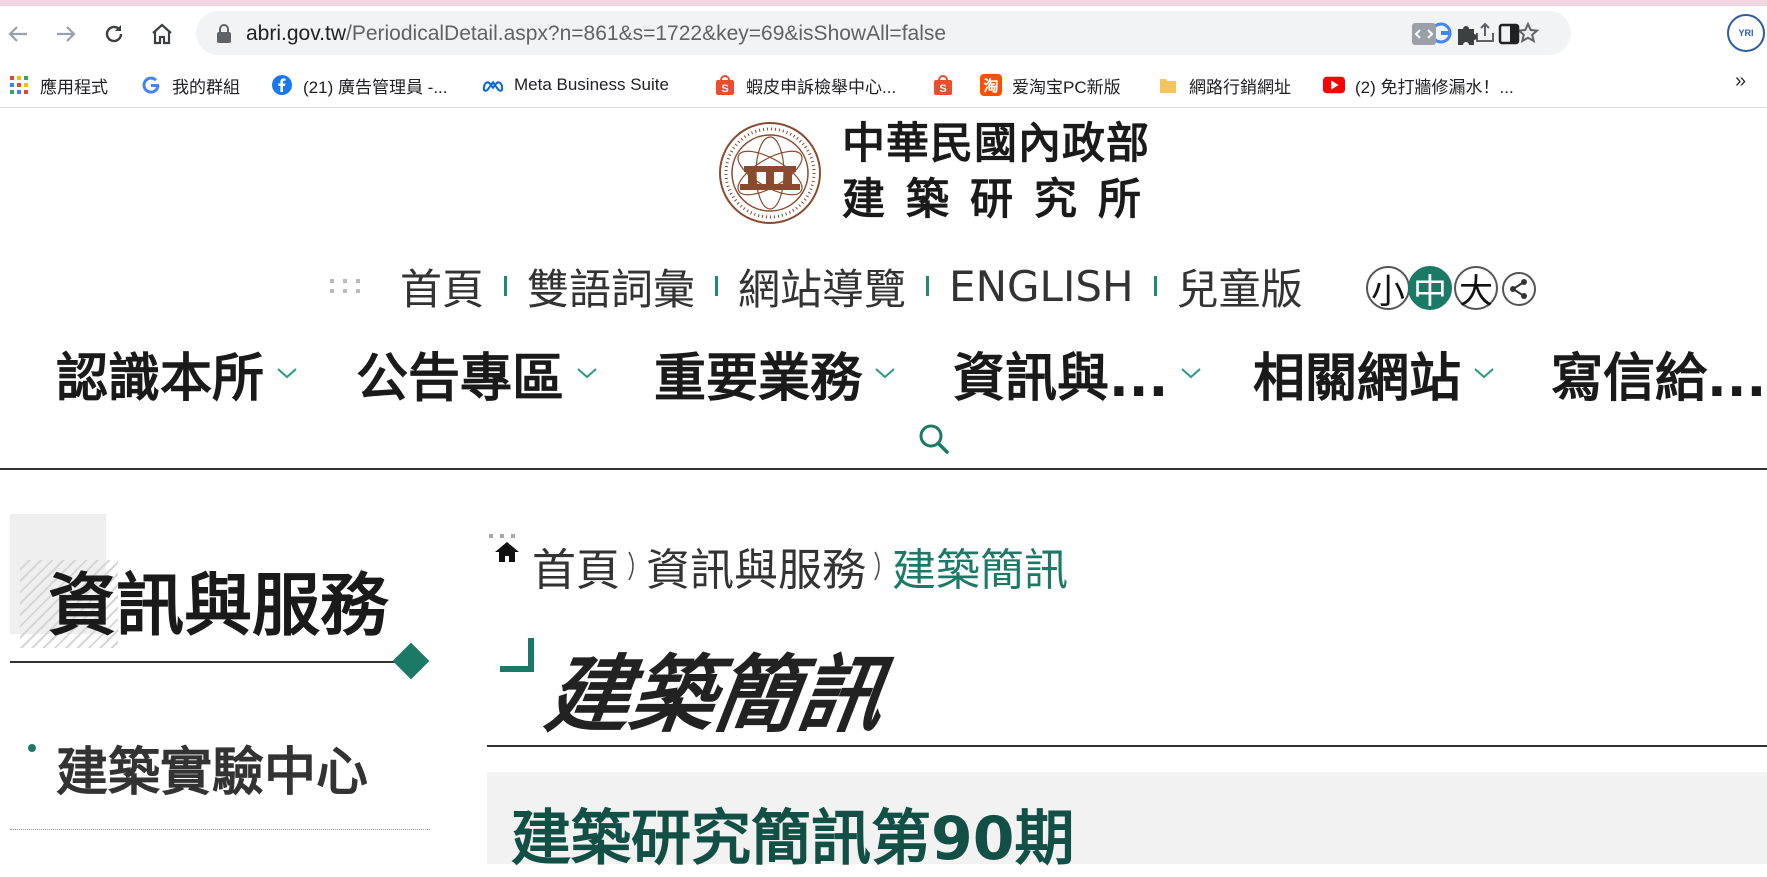 Image resolution: width=1767 pixels, height=877 pixels. I want to click on bookmark-marketing-folder: 網路行銷網址, so click(1224, 85).